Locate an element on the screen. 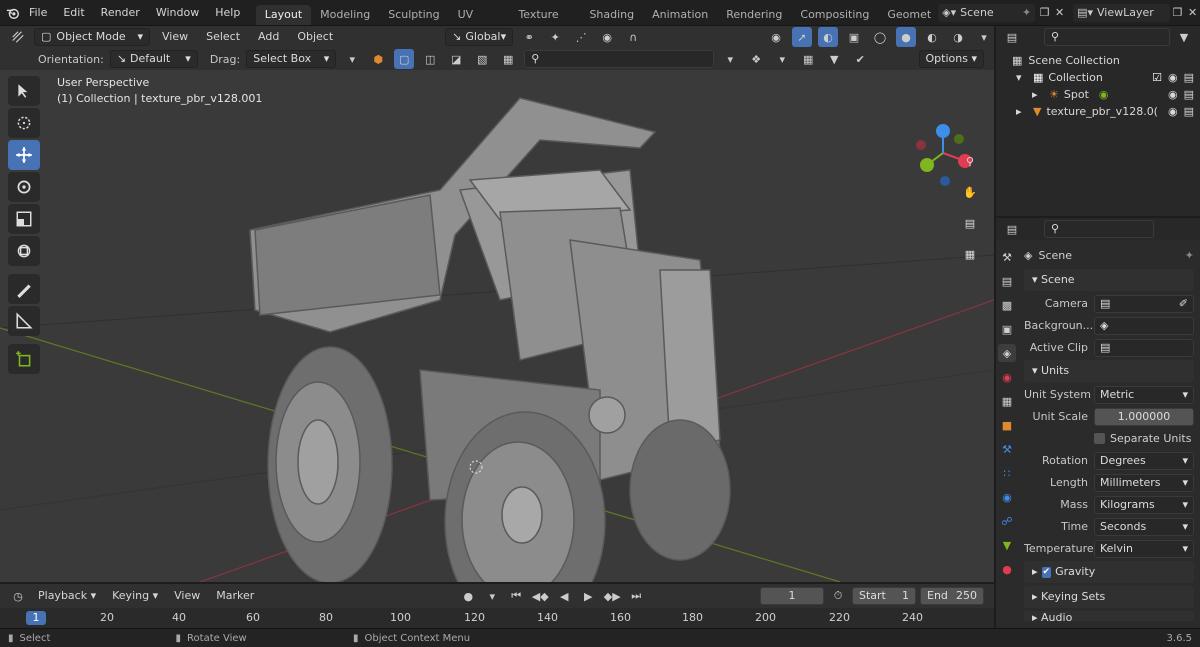 The width and height of the screenshot is (1200, 647). drag-dropdown: Select Box ▾ is located at coordinates (291, 59).